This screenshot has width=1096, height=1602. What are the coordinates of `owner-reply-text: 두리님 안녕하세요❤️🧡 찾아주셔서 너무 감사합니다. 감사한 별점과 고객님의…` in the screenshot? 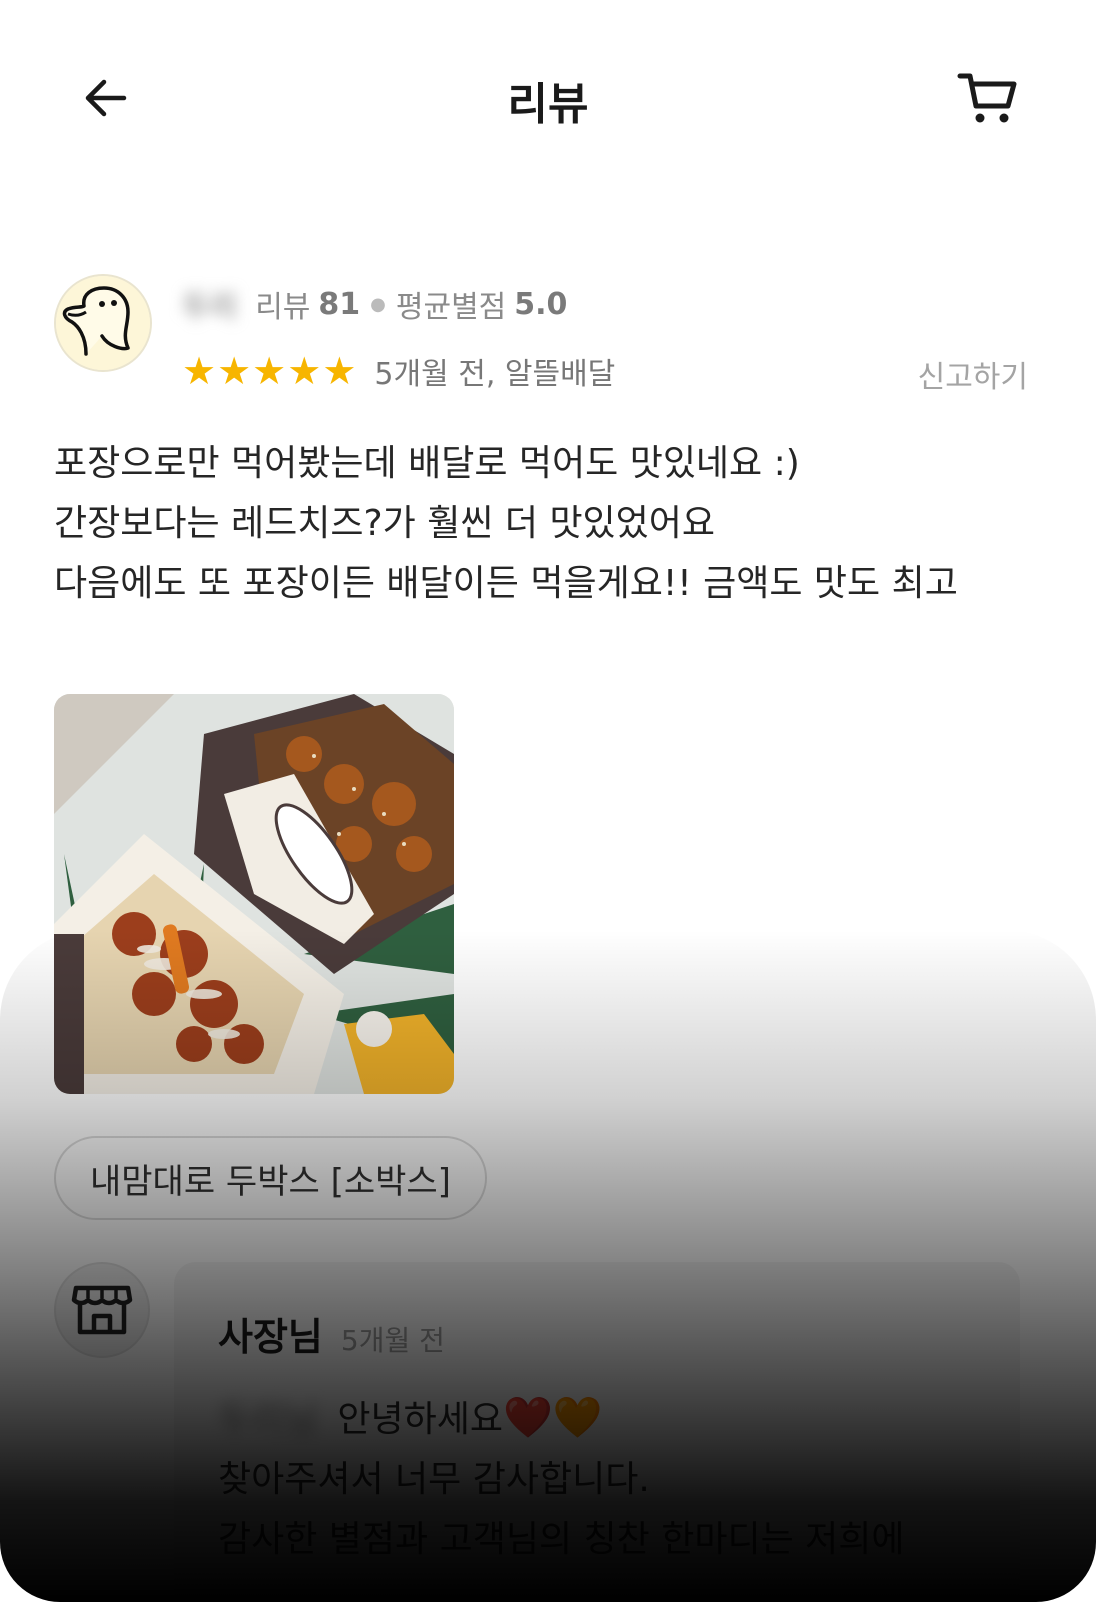 It's located at (608, 1479).